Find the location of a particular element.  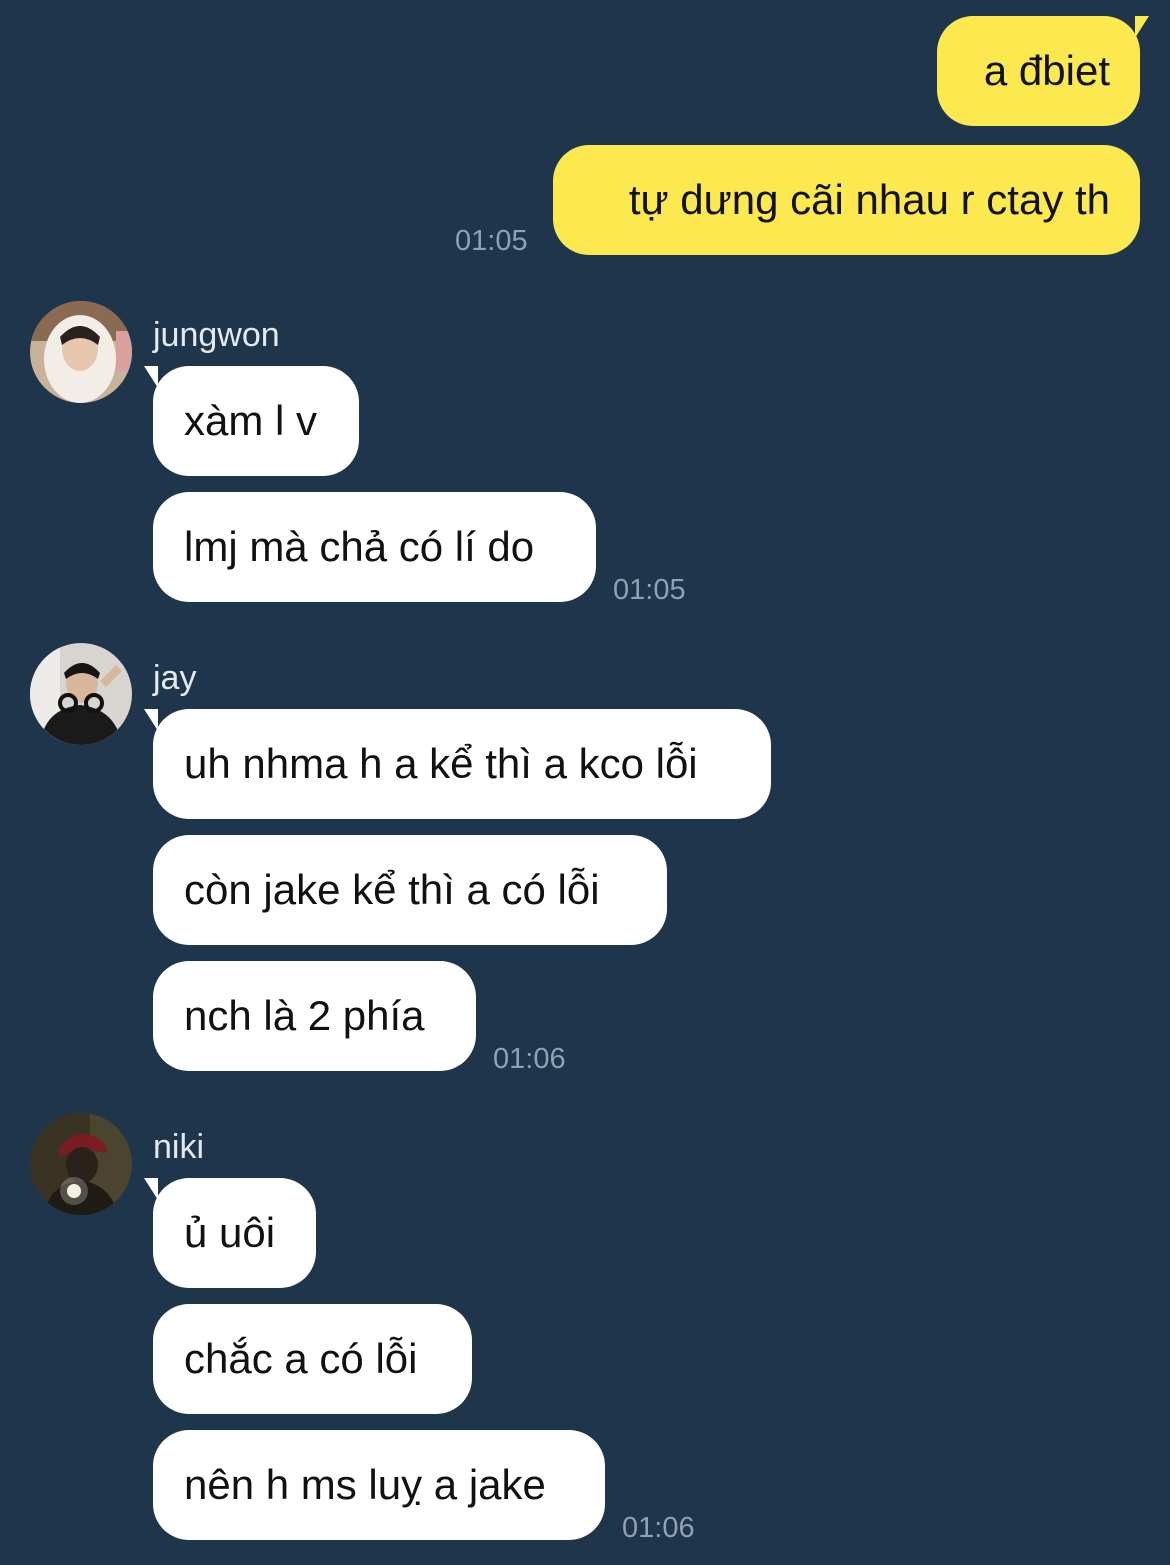

message-text: a đbiet is located at coordinates (1046, 70).